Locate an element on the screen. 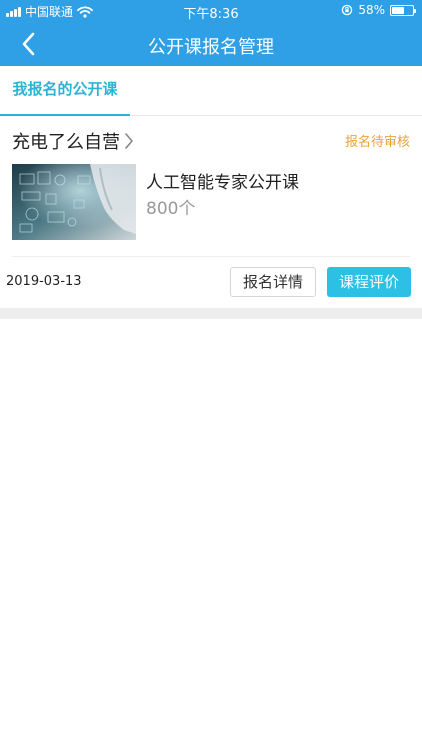  orientation-lock-icon is located at coordinates (347, 10).